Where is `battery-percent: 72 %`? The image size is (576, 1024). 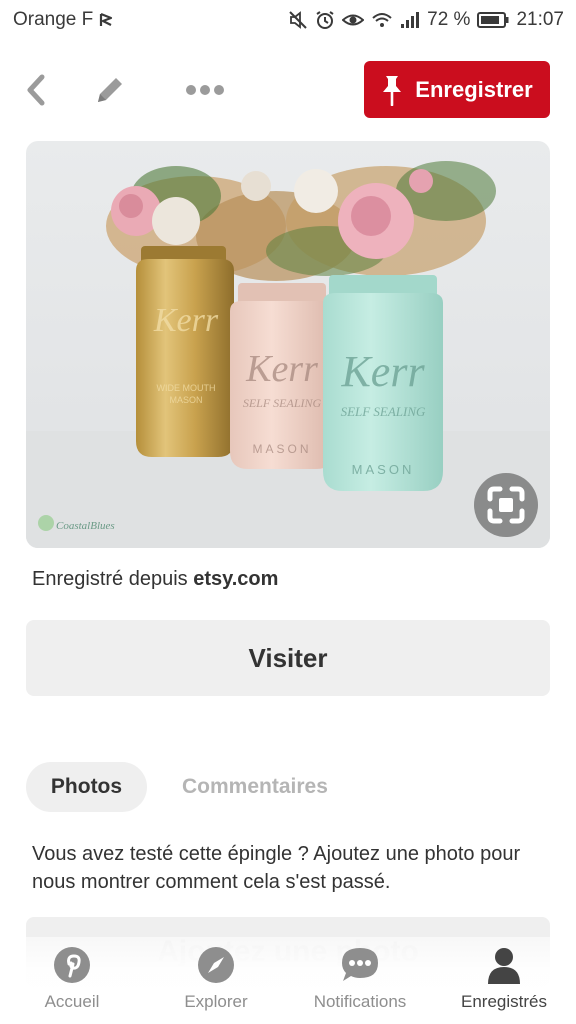
battery-percent: 72 % is located at coordinates (449, 19).